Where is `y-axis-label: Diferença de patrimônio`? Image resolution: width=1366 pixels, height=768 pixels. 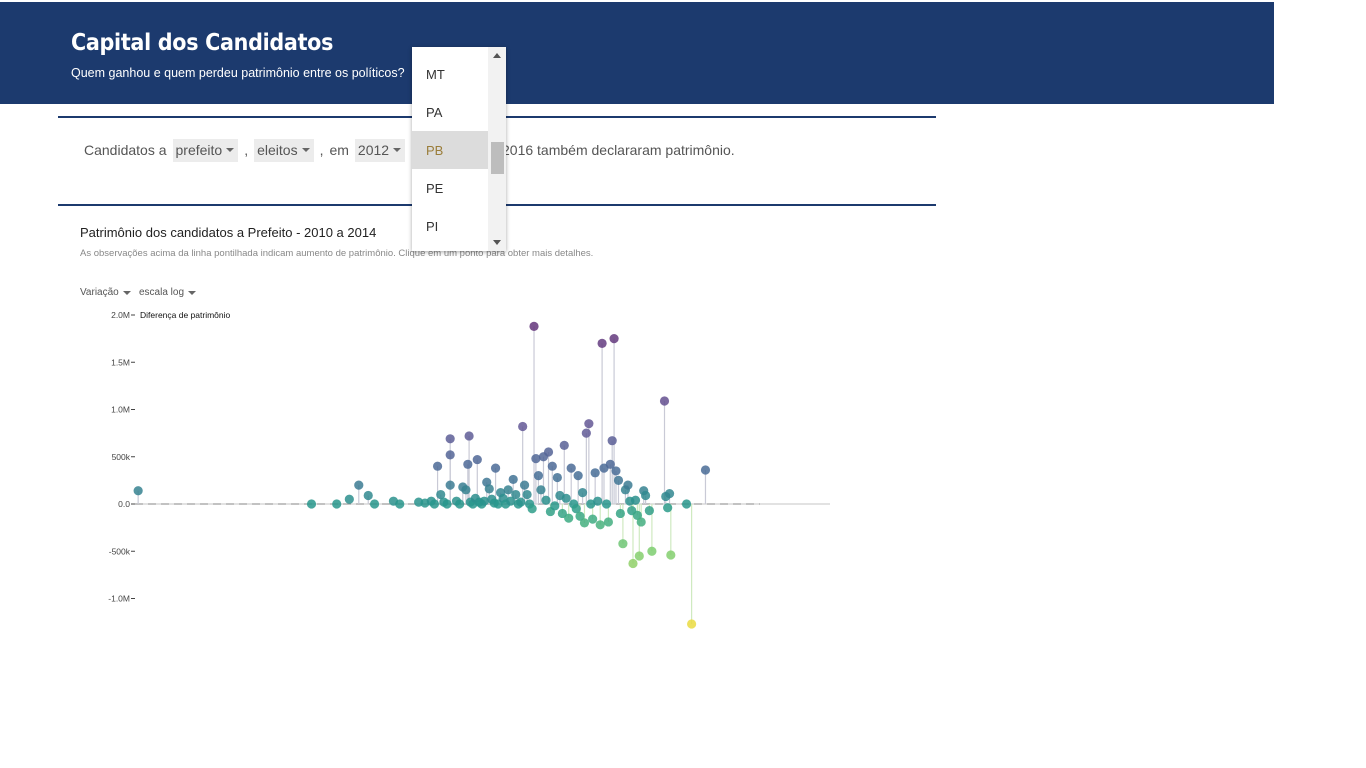
y-axis-label: Diferença de patrimônio is located at coordinates (185, 315).